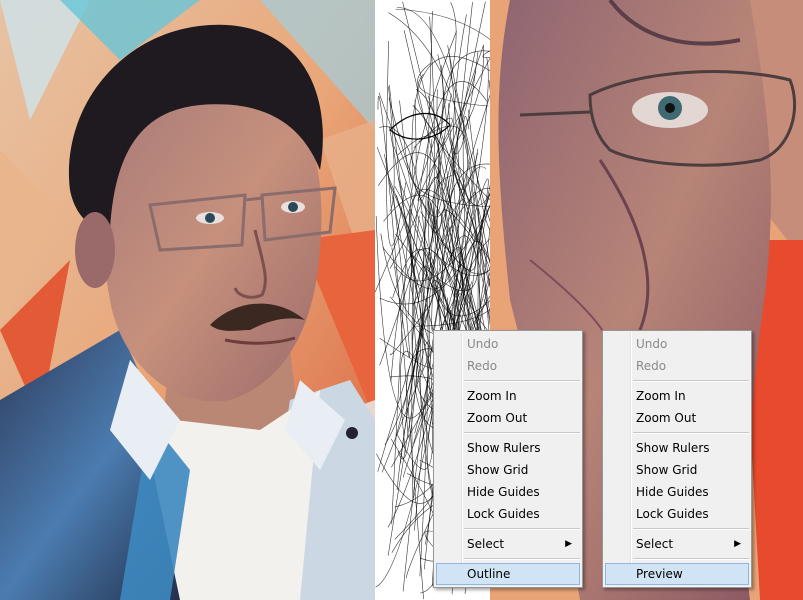 This screenshot has height=600, width=803. I want to click on menu-item-preview: Preview, so click(677, 574).